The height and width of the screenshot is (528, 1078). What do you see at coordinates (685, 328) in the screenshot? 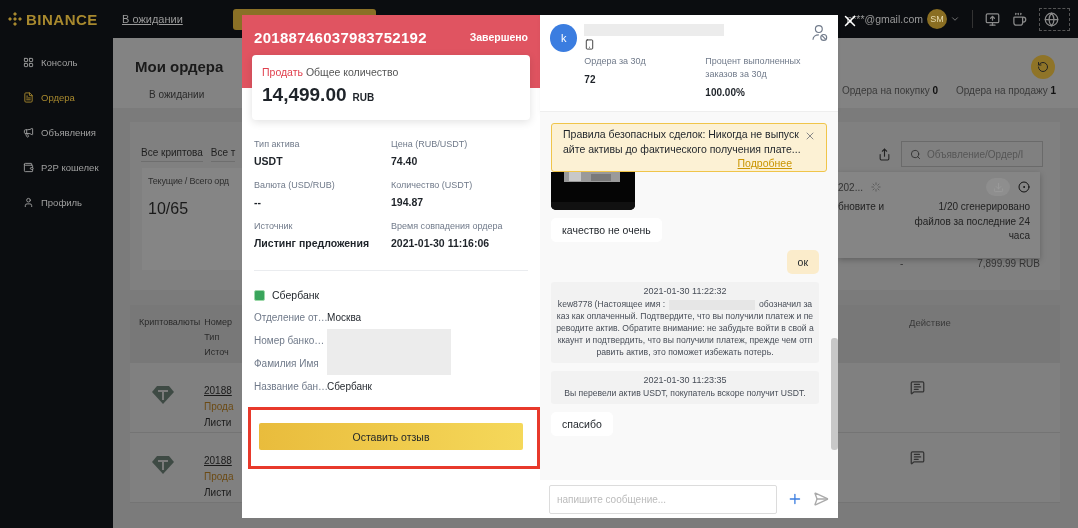
I see `system-message: kew8778 (Настоящее имя : обозначил заказ как оплаченный. Подтвердите, что вы получили платеж и переводите актив. Обратите внимание: не забудьте войти в свой аккаунт и подтвердить, что вы получили платеж, прежде чем отправить актив, это поможет избежать потерь.` at bounding box center [685, 328].